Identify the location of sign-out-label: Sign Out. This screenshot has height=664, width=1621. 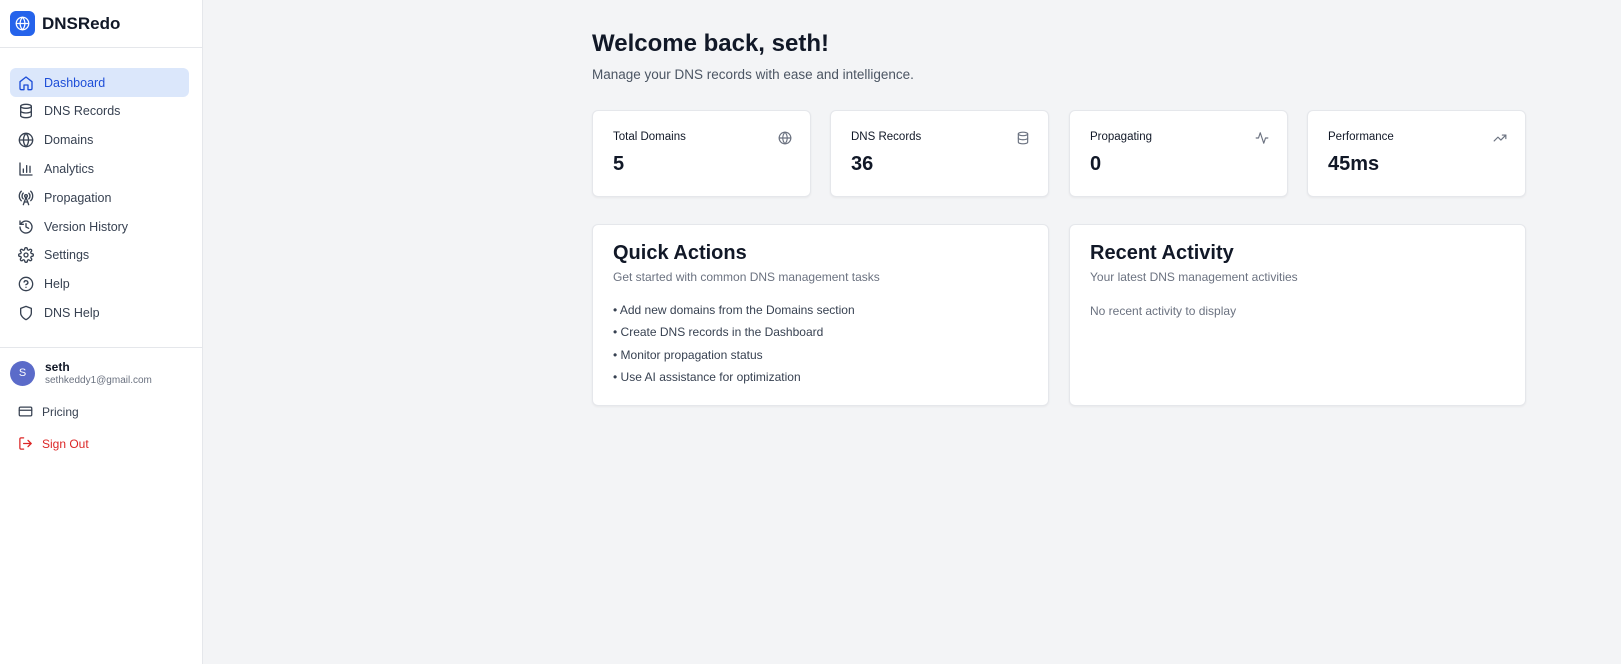
(65, 443).